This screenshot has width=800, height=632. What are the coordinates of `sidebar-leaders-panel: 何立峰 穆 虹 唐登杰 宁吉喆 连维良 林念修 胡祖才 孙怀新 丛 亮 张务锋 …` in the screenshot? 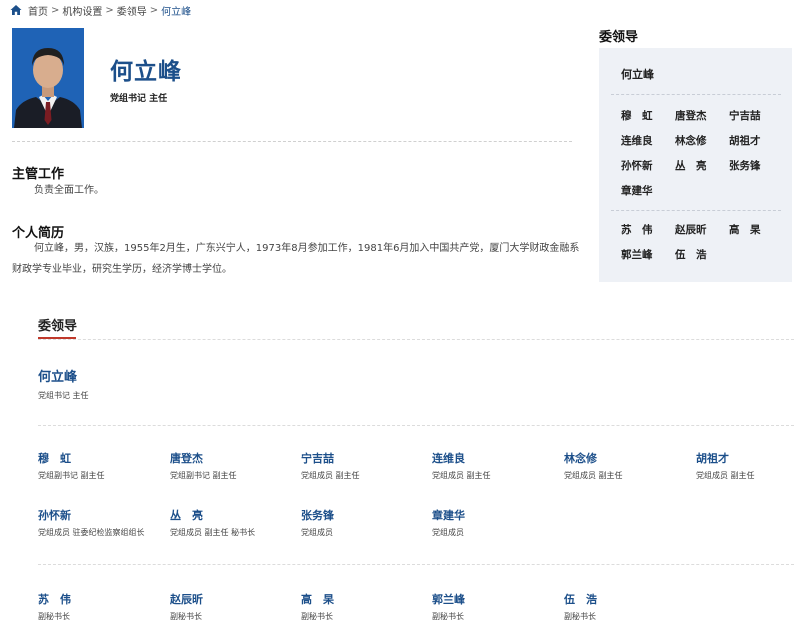 It's located at (695, 165).